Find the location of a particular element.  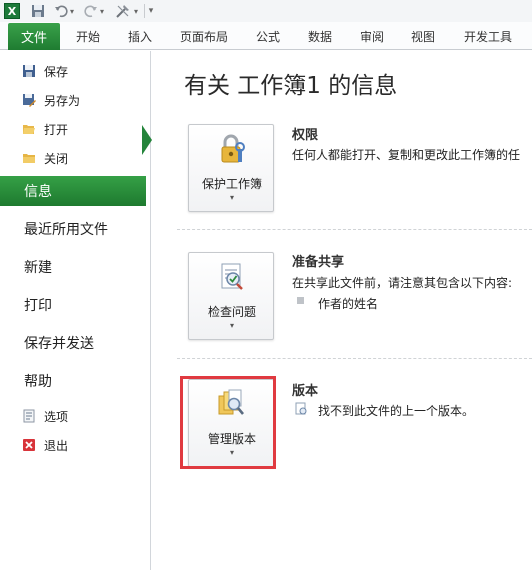

tab-home: 开始 is located at coordinates (88, 36).